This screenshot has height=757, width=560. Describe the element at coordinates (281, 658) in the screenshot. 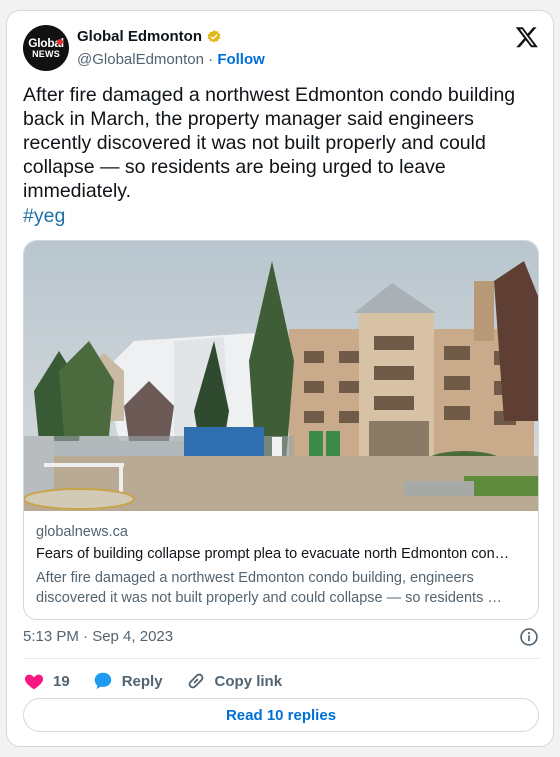

I see `divider` at that location.